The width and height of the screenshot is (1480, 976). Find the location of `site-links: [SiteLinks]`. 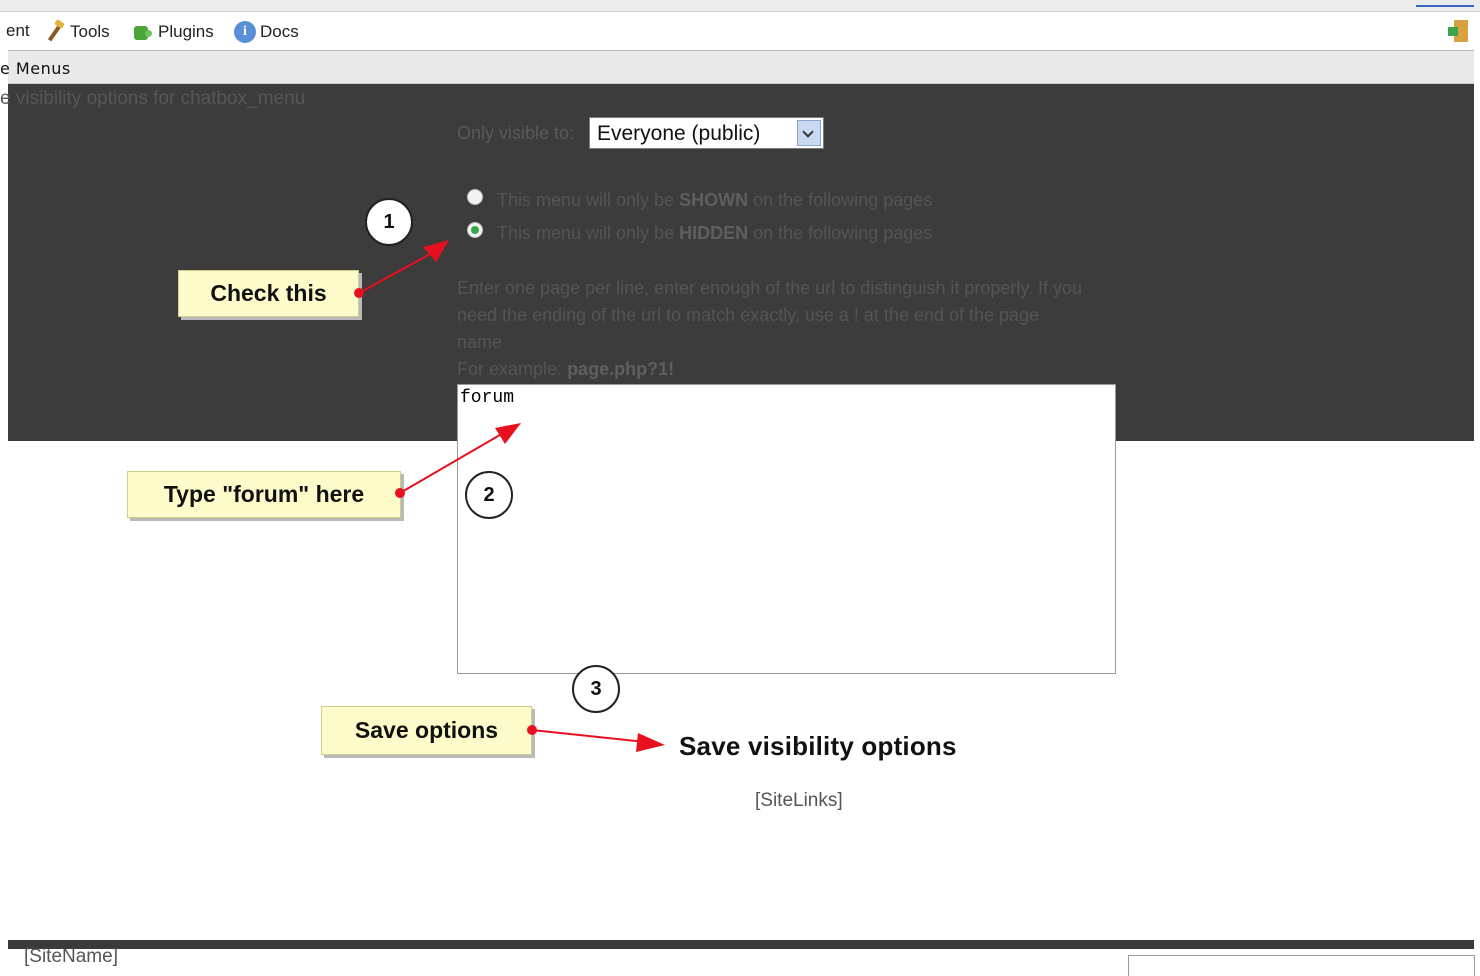

site-links: [SiteLinks] is located at coordinates (799, 800).